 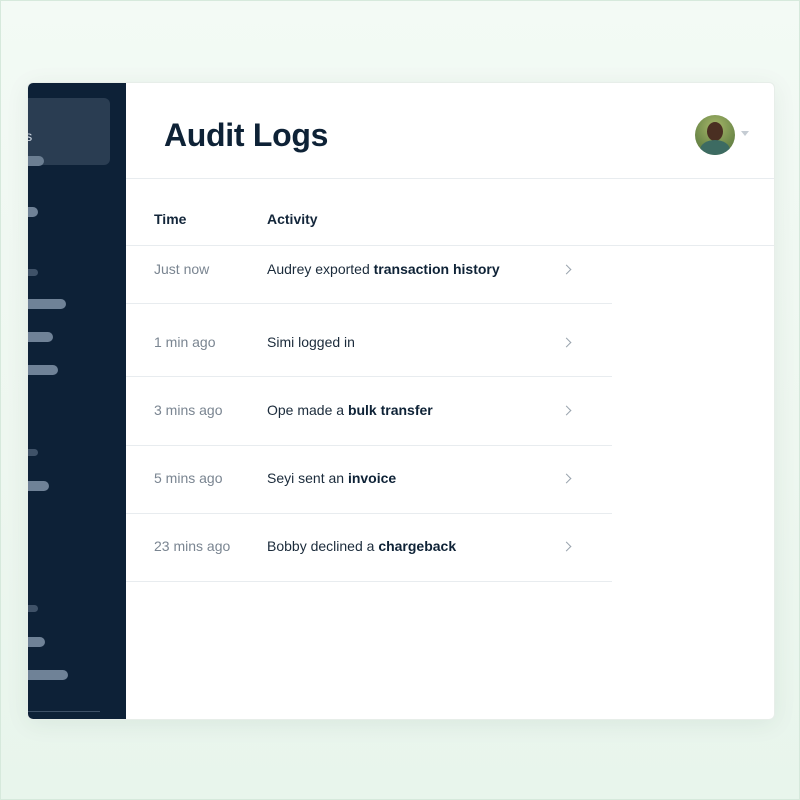 I want to click on chevron-down-icon, so click(x=745, y=133).